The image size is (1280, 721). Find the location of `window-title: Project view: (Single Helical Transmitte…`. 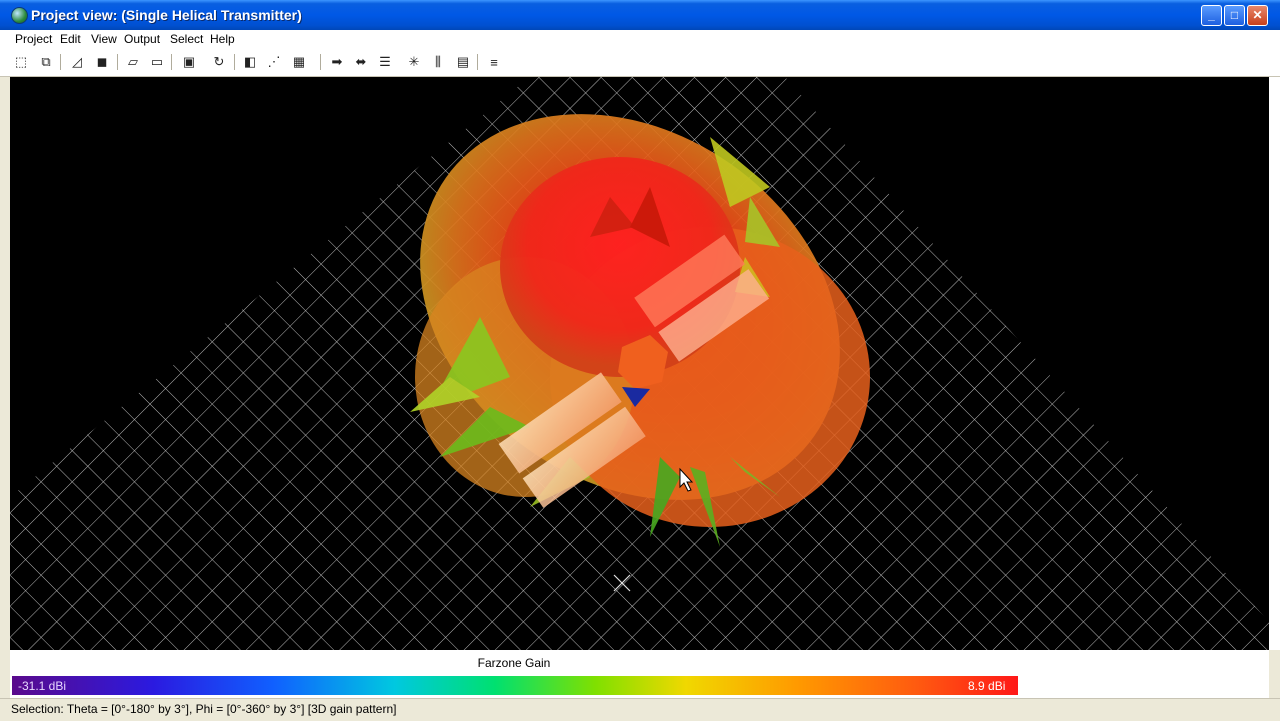

window-title: Project view: (Single Helical Transmitte… is located at coordinates (166, 15).